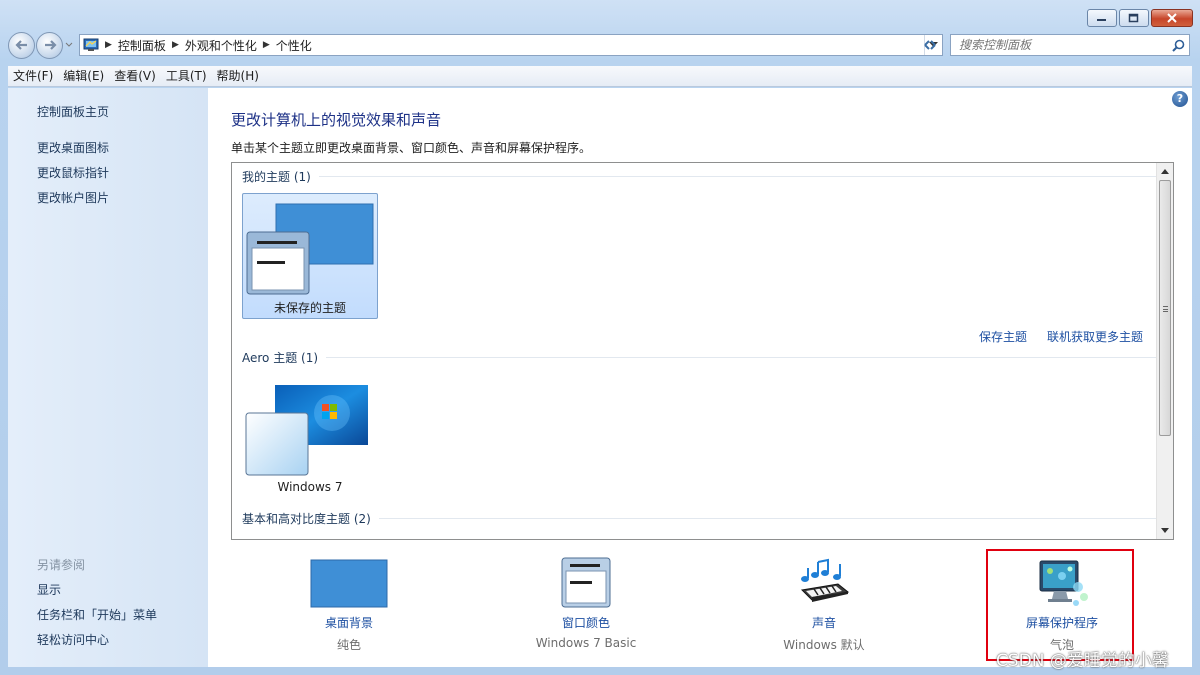 Image resolution: width=1200 pixels, height=675 pixels. I want to click on recent-pages-dropdown, so click(69, 45).